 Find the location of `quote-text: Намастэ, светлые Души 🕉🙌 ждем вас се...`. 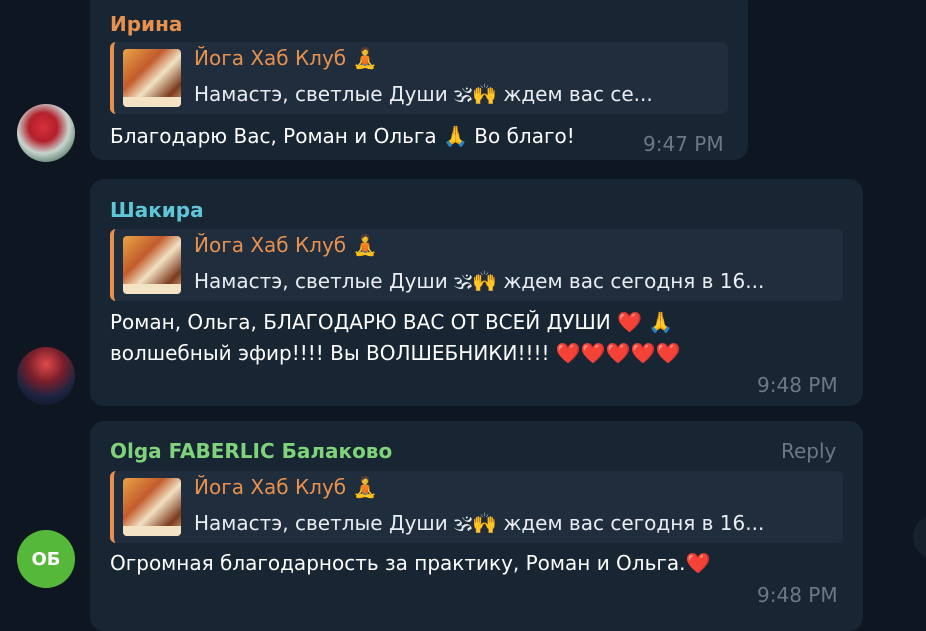

quote-text: Намастэ, светлые Души 🕉🙌 ждем вас се... is located at coordinates (423, 94).